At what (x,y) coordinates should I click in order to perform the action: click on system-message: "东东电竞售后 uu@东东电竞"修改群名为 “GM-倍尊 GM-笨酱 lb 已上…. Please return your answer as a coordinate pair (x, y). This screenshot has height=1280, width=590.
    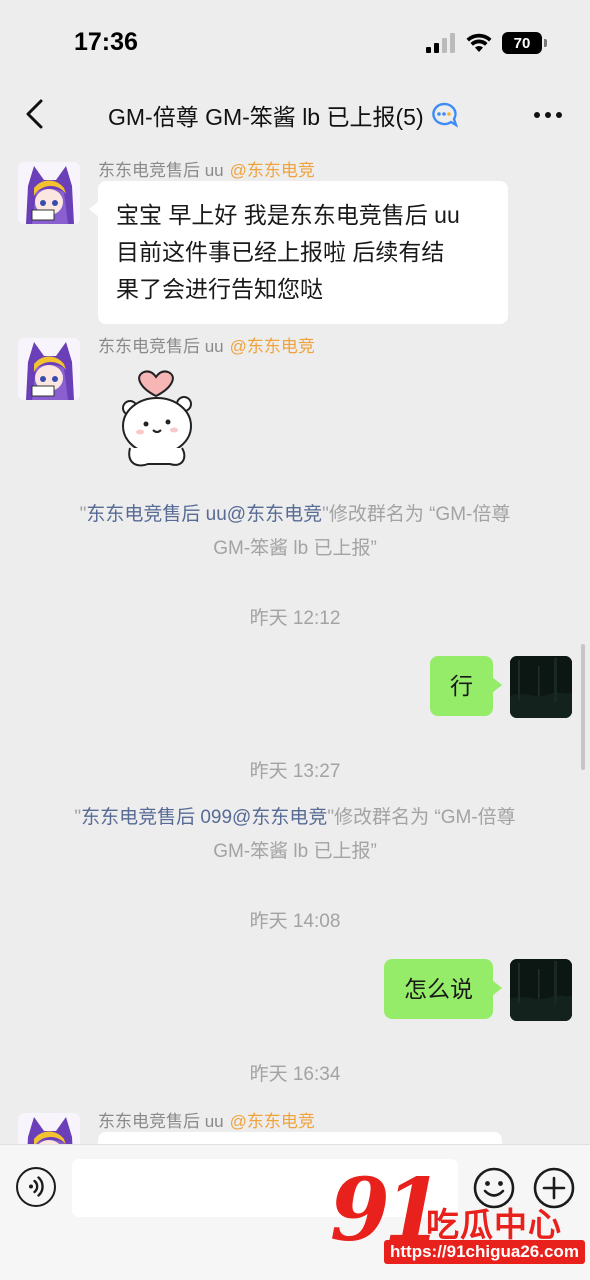
    Looking at the image, I should click on (295, 532).